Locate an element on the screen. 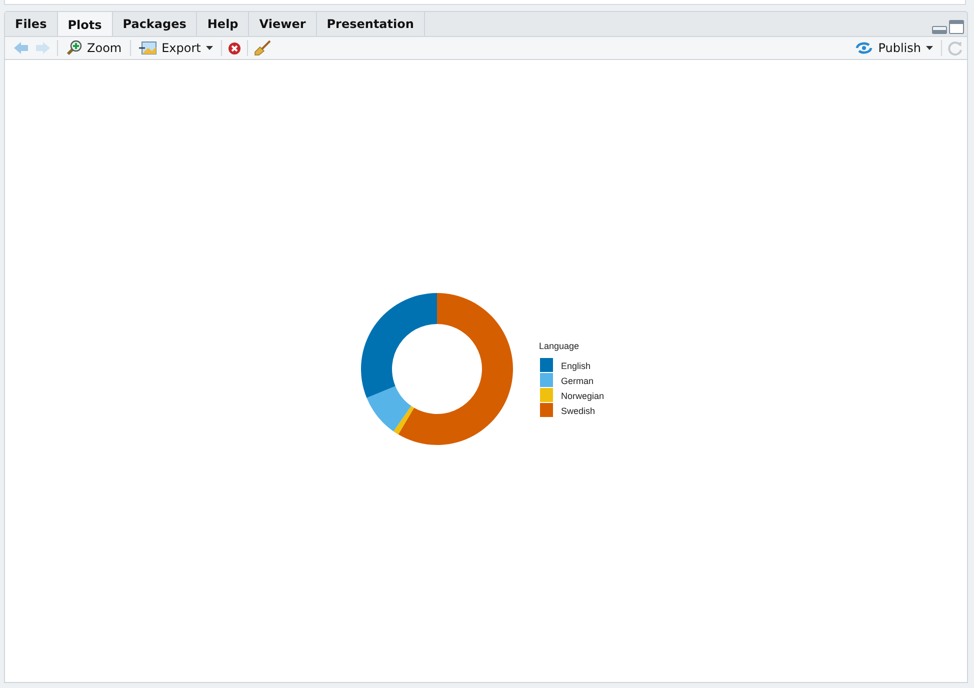 The width and height of the screenshot is (974, 688). remove-icon is located at coordinates (234, 48).